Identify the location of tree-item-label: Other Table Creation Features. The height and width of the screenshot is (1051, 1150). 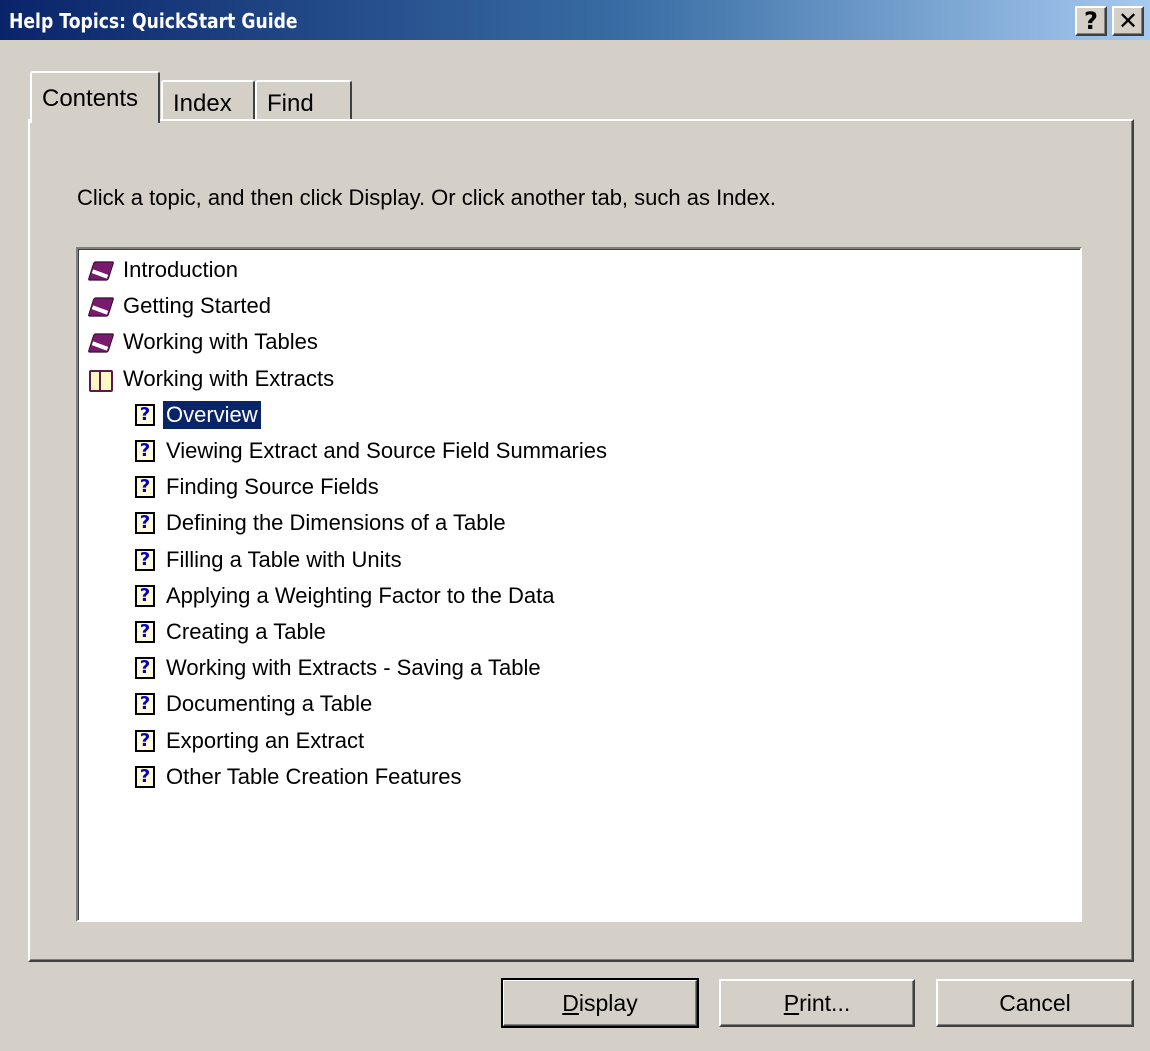
(314, 776).